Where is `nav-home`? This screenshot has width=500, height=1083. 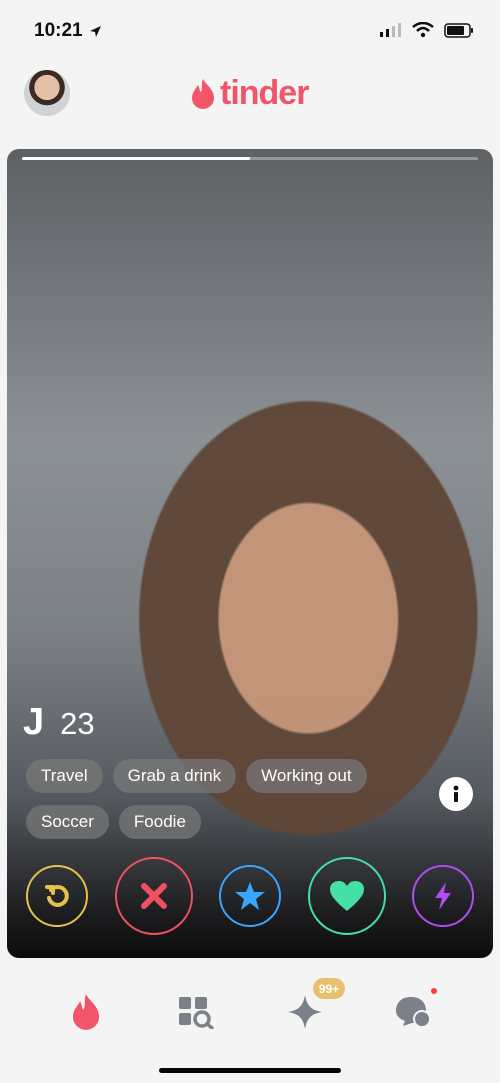
nav-home is located at coordinates (86, 1012).